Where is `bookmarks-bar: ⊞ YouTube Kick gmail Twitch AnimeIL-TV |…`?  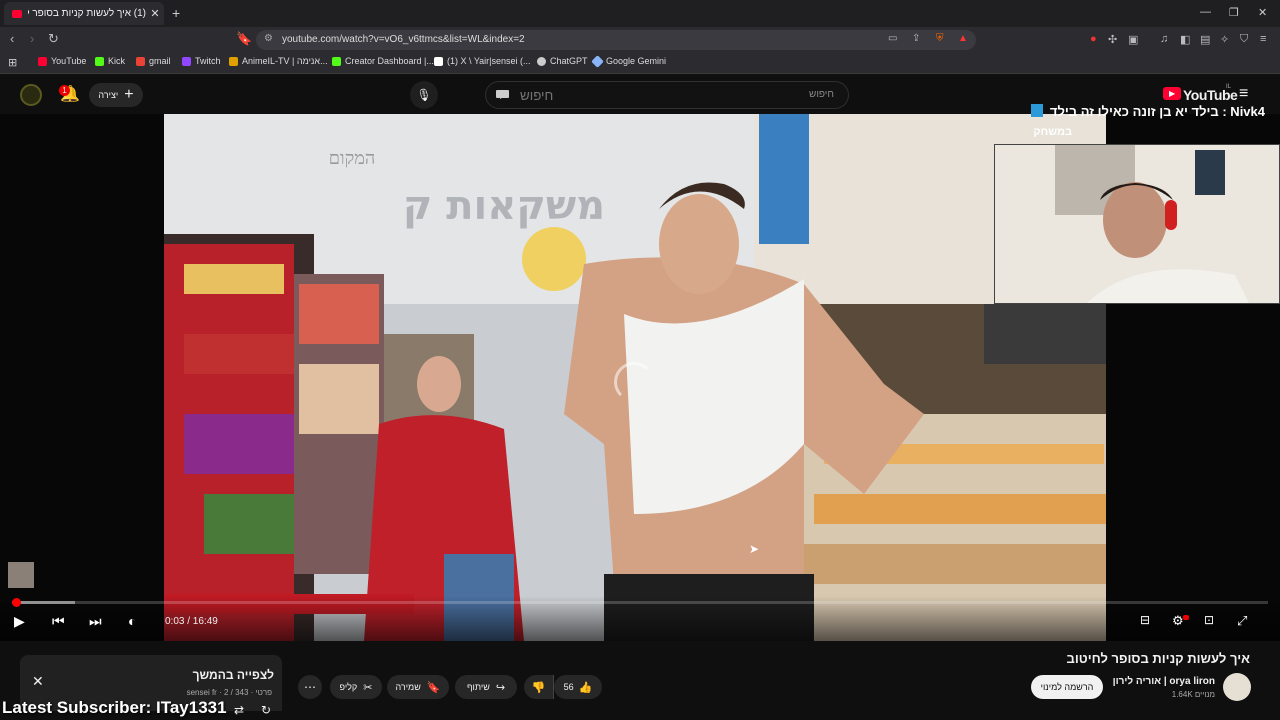
bookmarks-bar: ⊞ YouTube Kick gmail Twitch AnimeIL-TV |… is located at coordinates (640, 63).